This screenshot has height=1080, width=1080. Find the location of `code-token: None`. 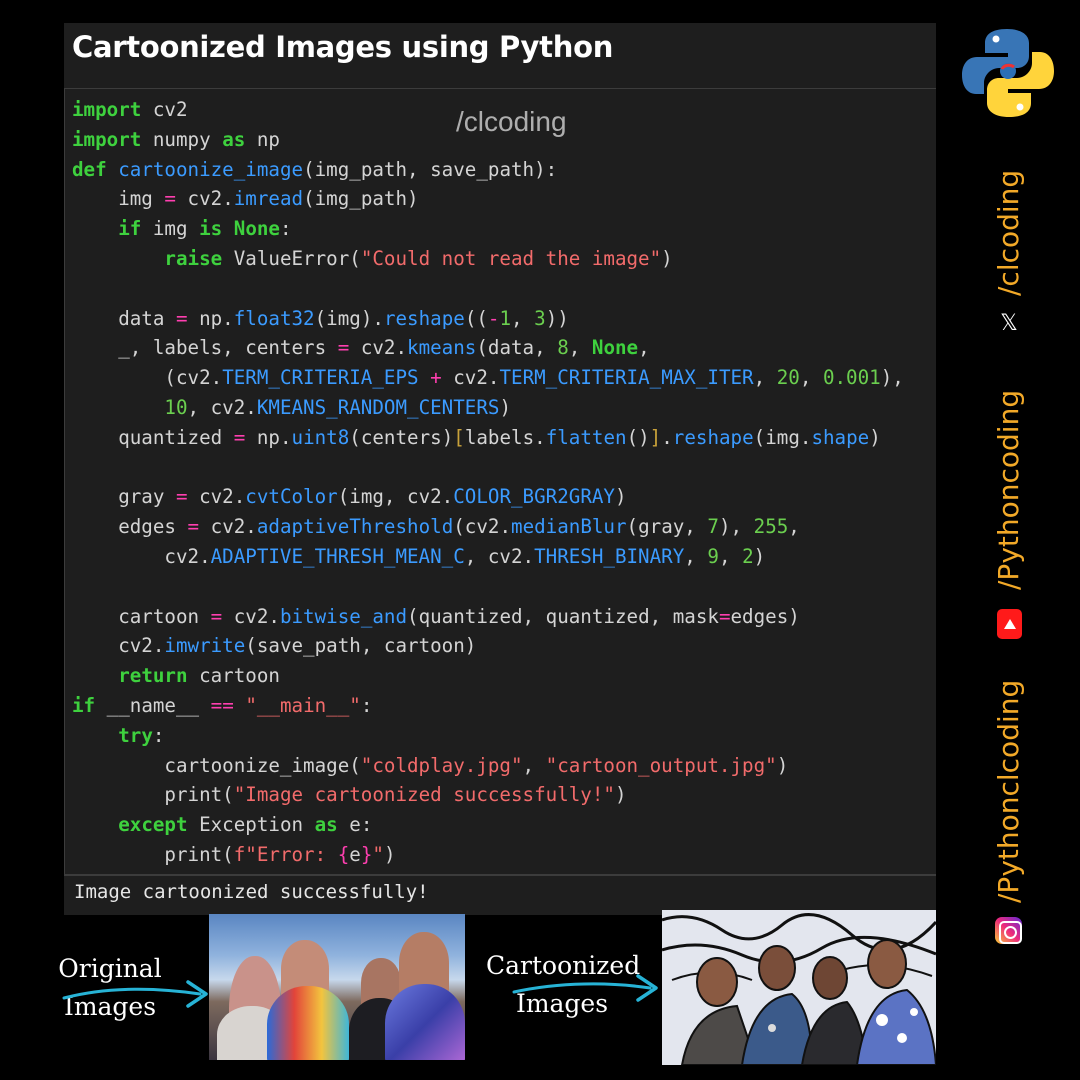

code-token: None is located at coordinates (615, 348).